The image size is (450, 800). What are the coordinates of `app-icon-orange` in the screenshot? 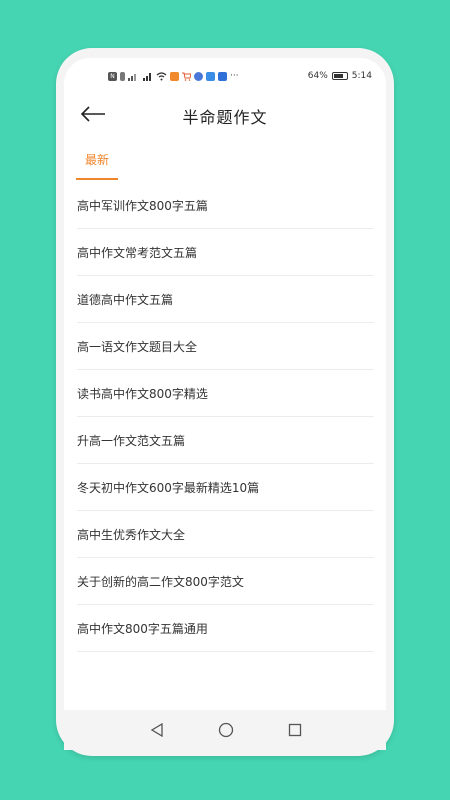 It's located at (174, 76).